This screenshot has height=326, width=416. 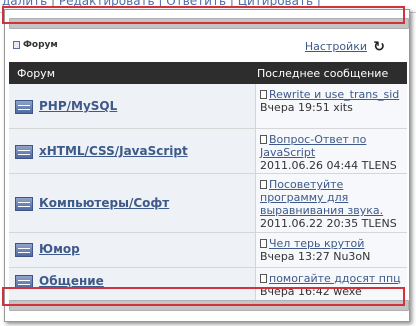 I want to click on table-header: Форум Последнее сообщение, so click(x=208, y=73).